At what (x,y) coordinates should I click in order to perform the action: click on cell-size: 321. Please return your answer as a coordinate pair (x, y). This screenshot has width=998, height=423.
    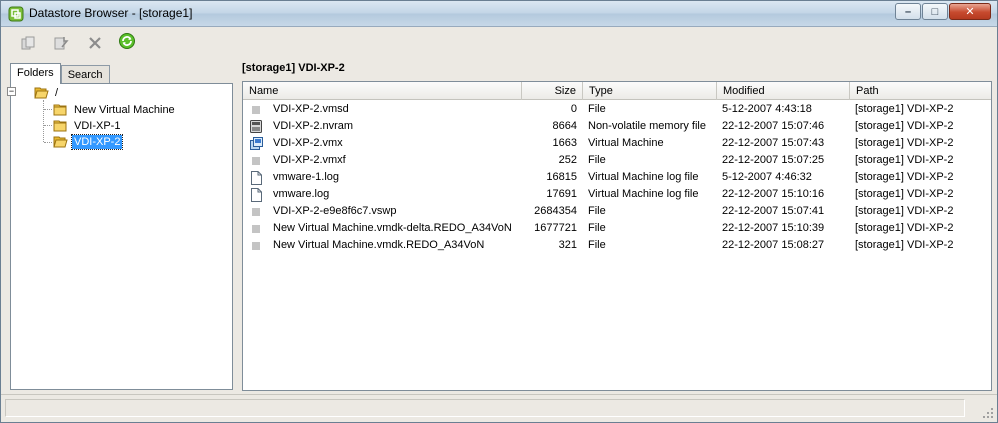
    Looking at the image, I should click on (567, 245).